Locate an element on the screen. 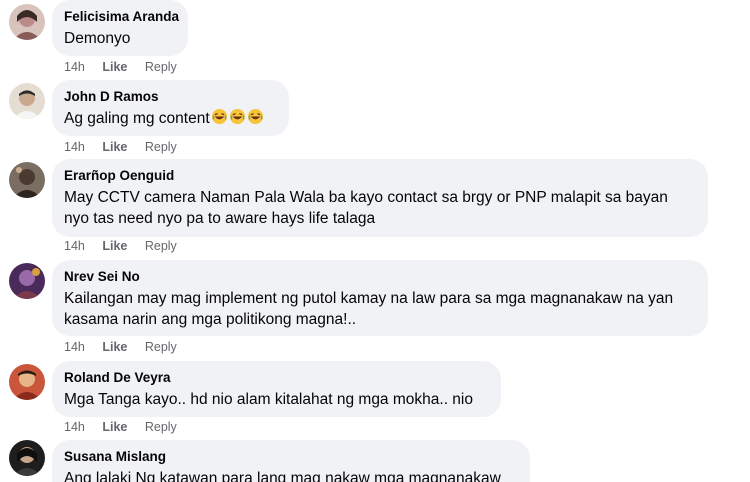 The width and height of the screenshot is (750, 482). comment-text-line: kasama narin ang mga politikong magna!.. is located at coordinates (210, 319).